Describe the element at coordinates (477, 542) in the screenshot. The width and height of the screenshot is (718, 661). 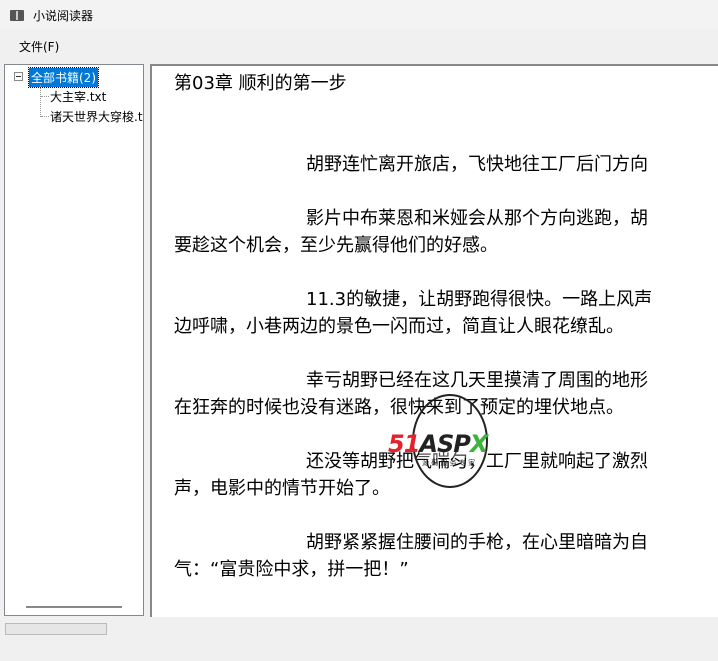
I see `paragraph-line: 胡野紧紧握住腰间的手枪，在心里暗暗为自` at that location.